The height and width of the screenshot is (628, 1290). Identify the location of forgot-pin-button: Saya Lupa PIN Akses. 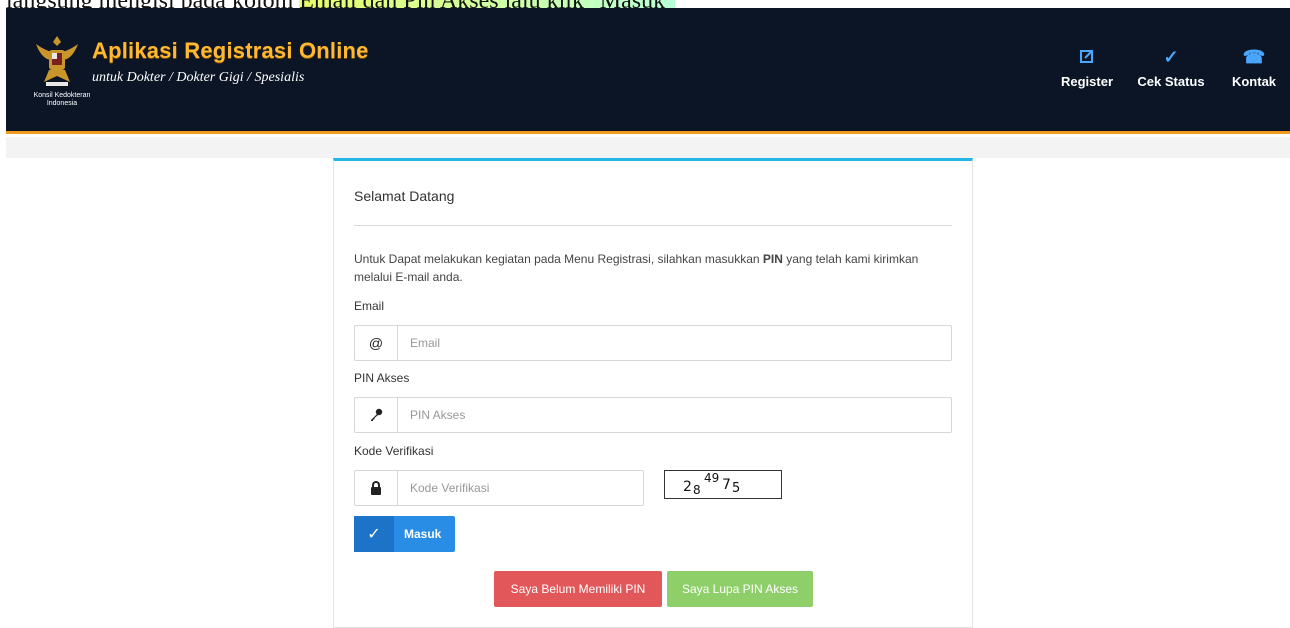
(740, 589).